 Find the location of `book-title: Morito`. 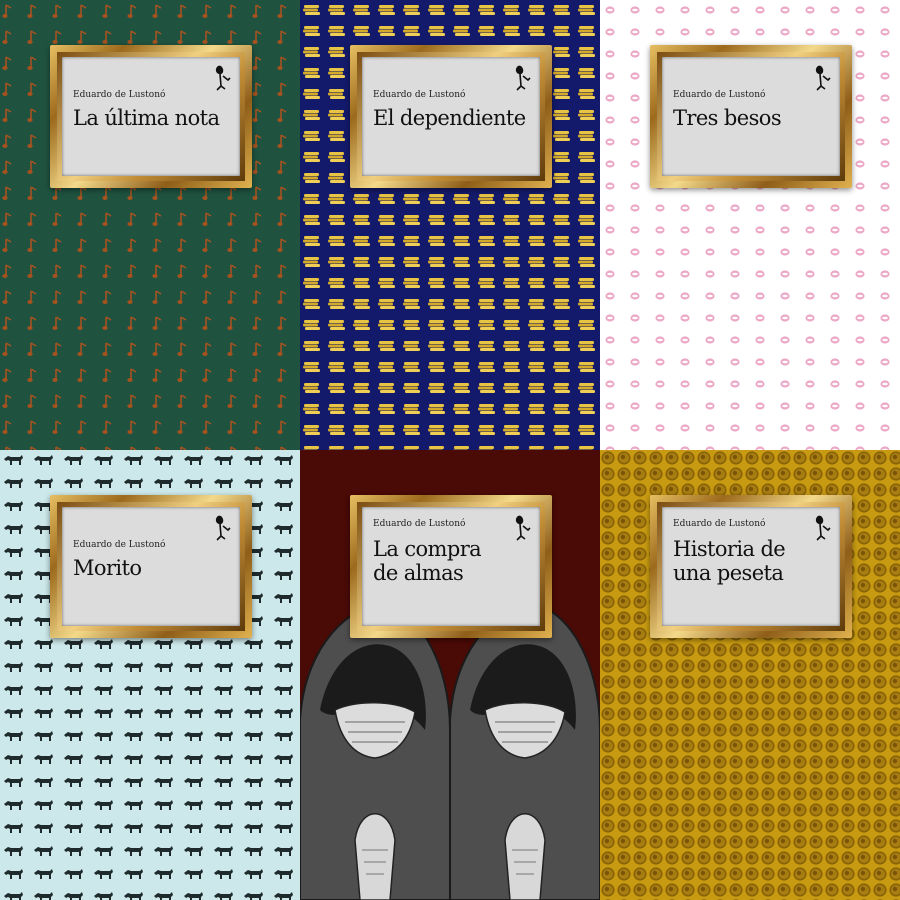

book-title: Morito is located at coordinates (107, 568).